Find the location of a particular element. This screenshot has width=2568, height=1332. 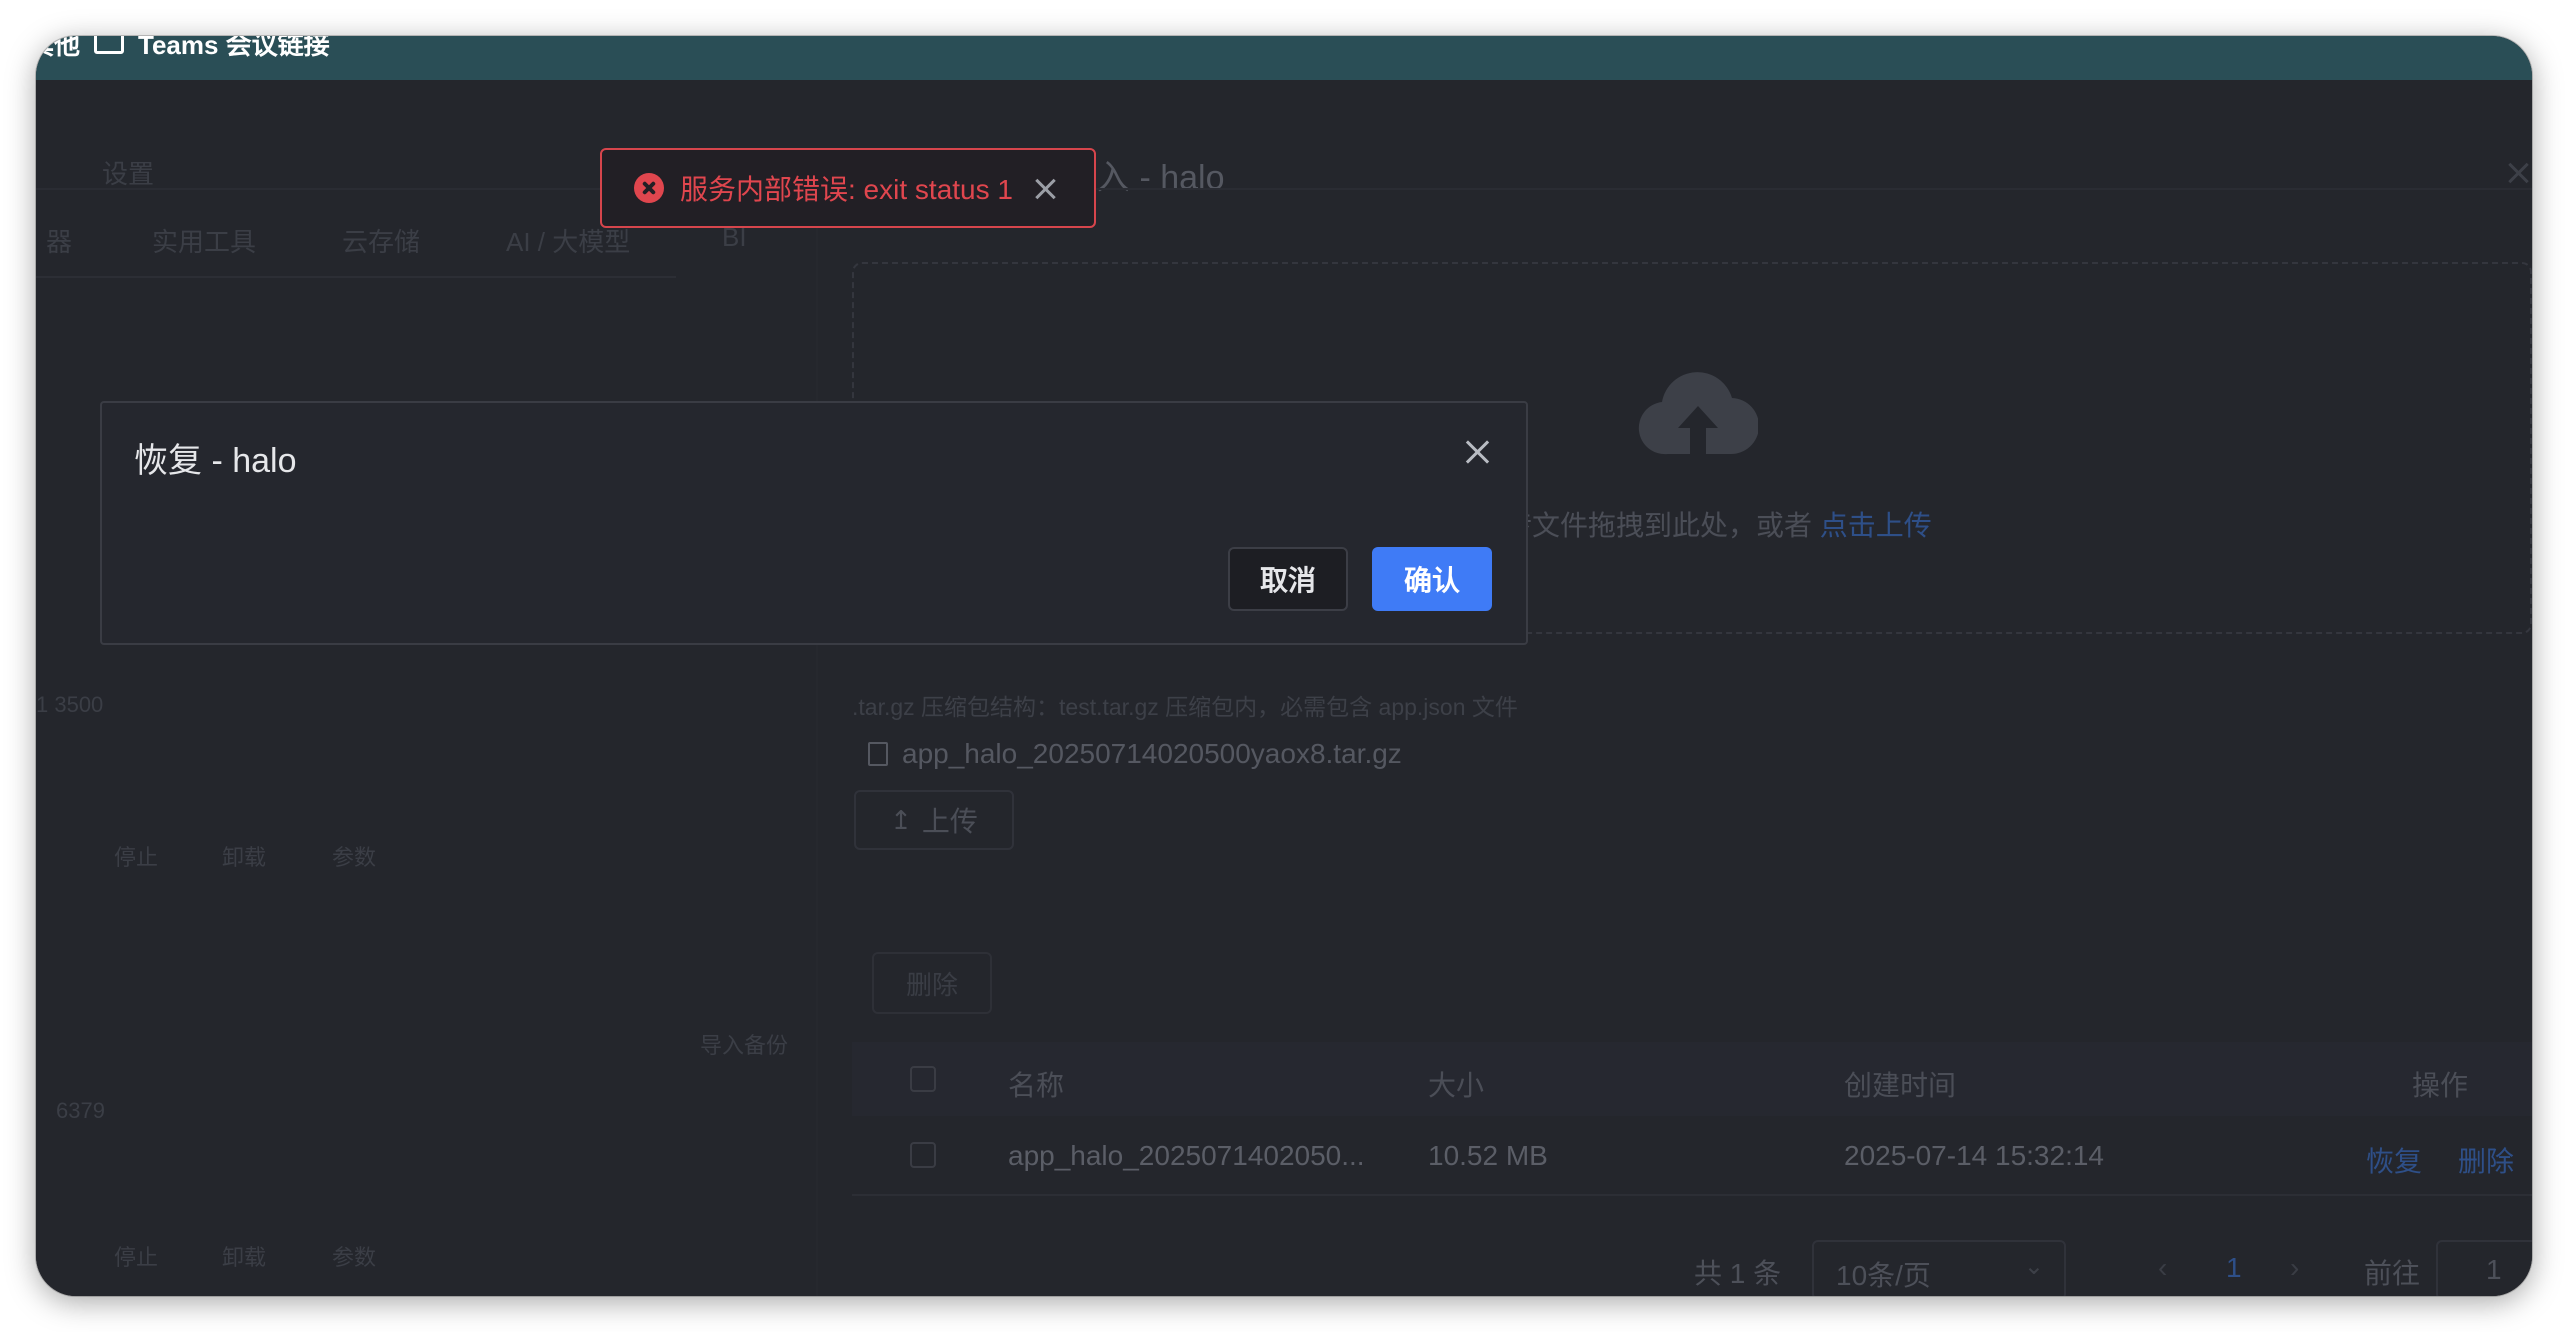

column-size: 大小 is located at coordinates (1456, 1085).